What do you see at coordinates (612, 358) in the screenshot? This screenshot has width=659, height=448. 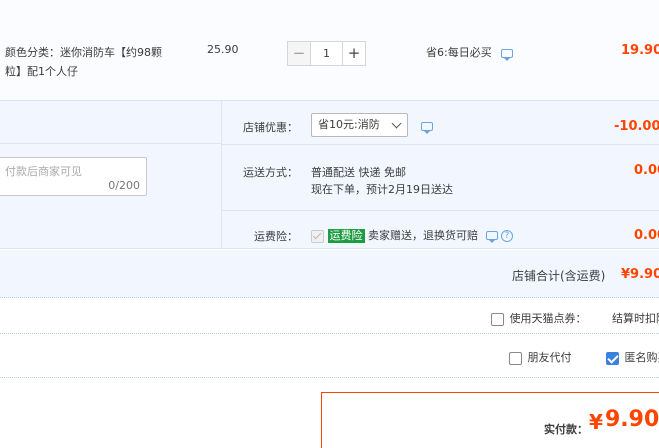 I see `anonymous-checkbox` at bounding box center [612, 358].